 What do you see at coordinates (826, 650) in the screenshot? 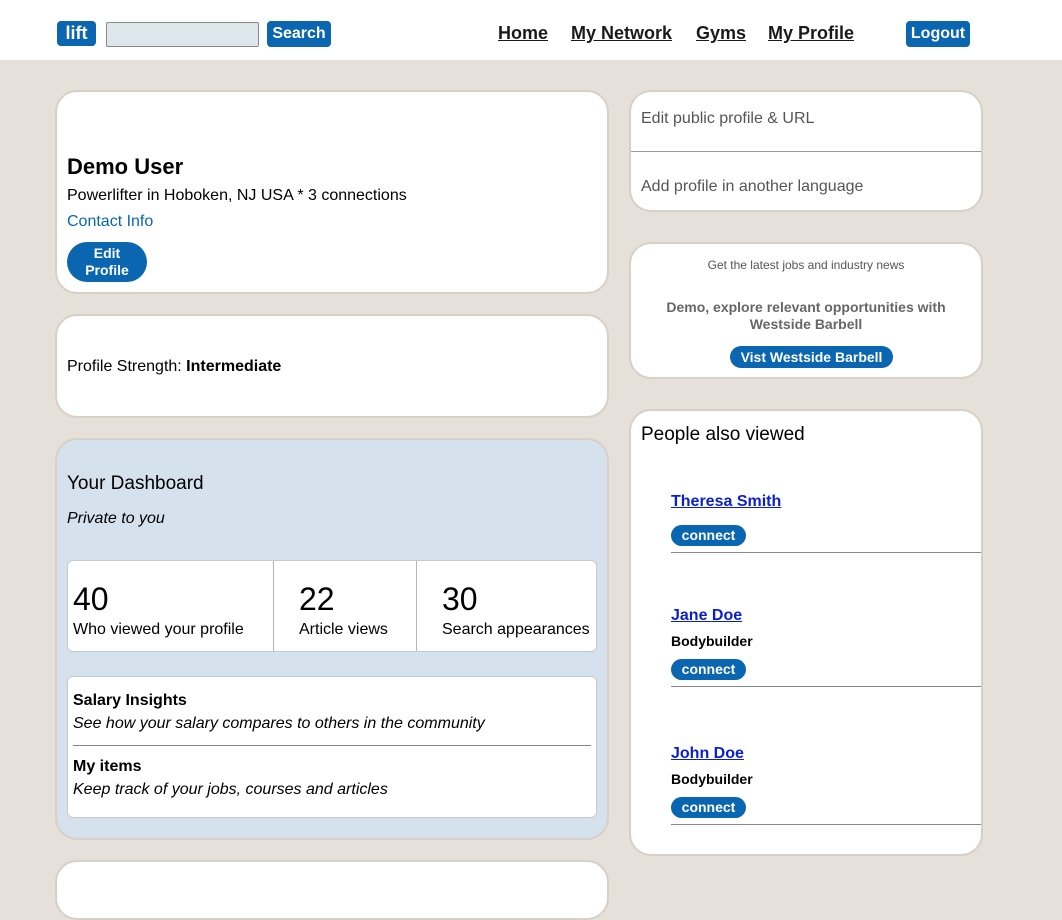
I see `list-item: Jane Doe Bodybuilder connect` at bounding box center [826, 650].